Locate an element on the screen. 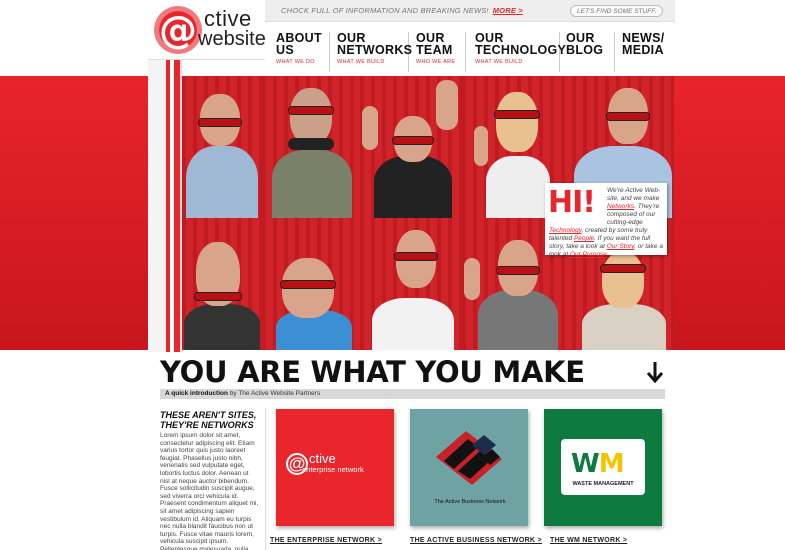  arrow-down-icon is located at coordinates (655, 372).